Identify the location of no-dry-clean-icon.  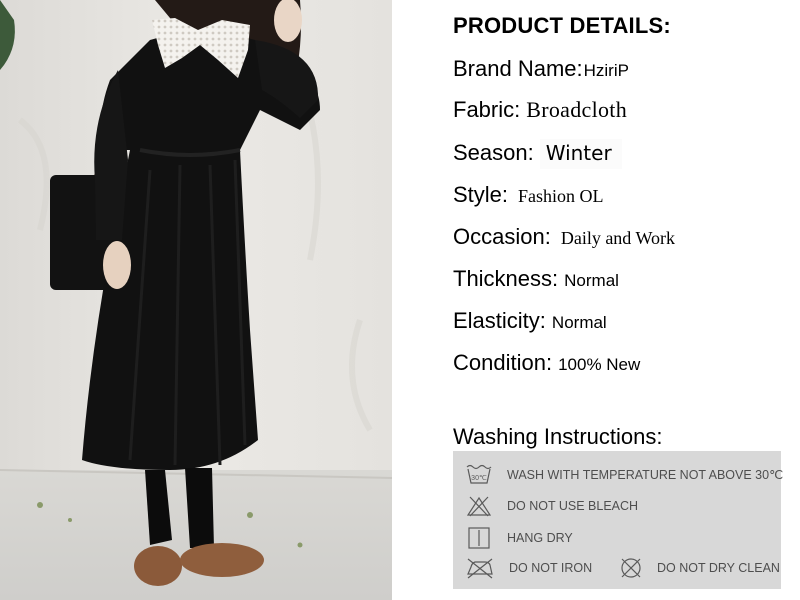
(631, 568).